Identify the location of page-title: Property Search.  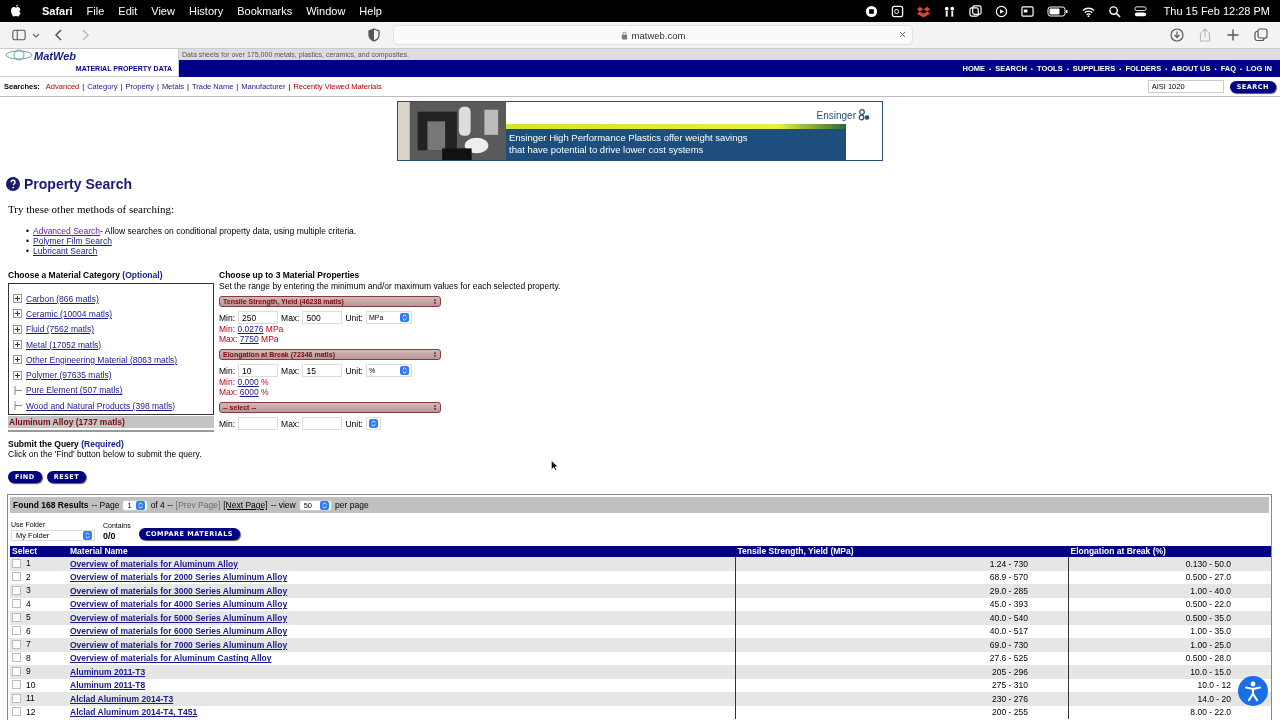
(78, 184).